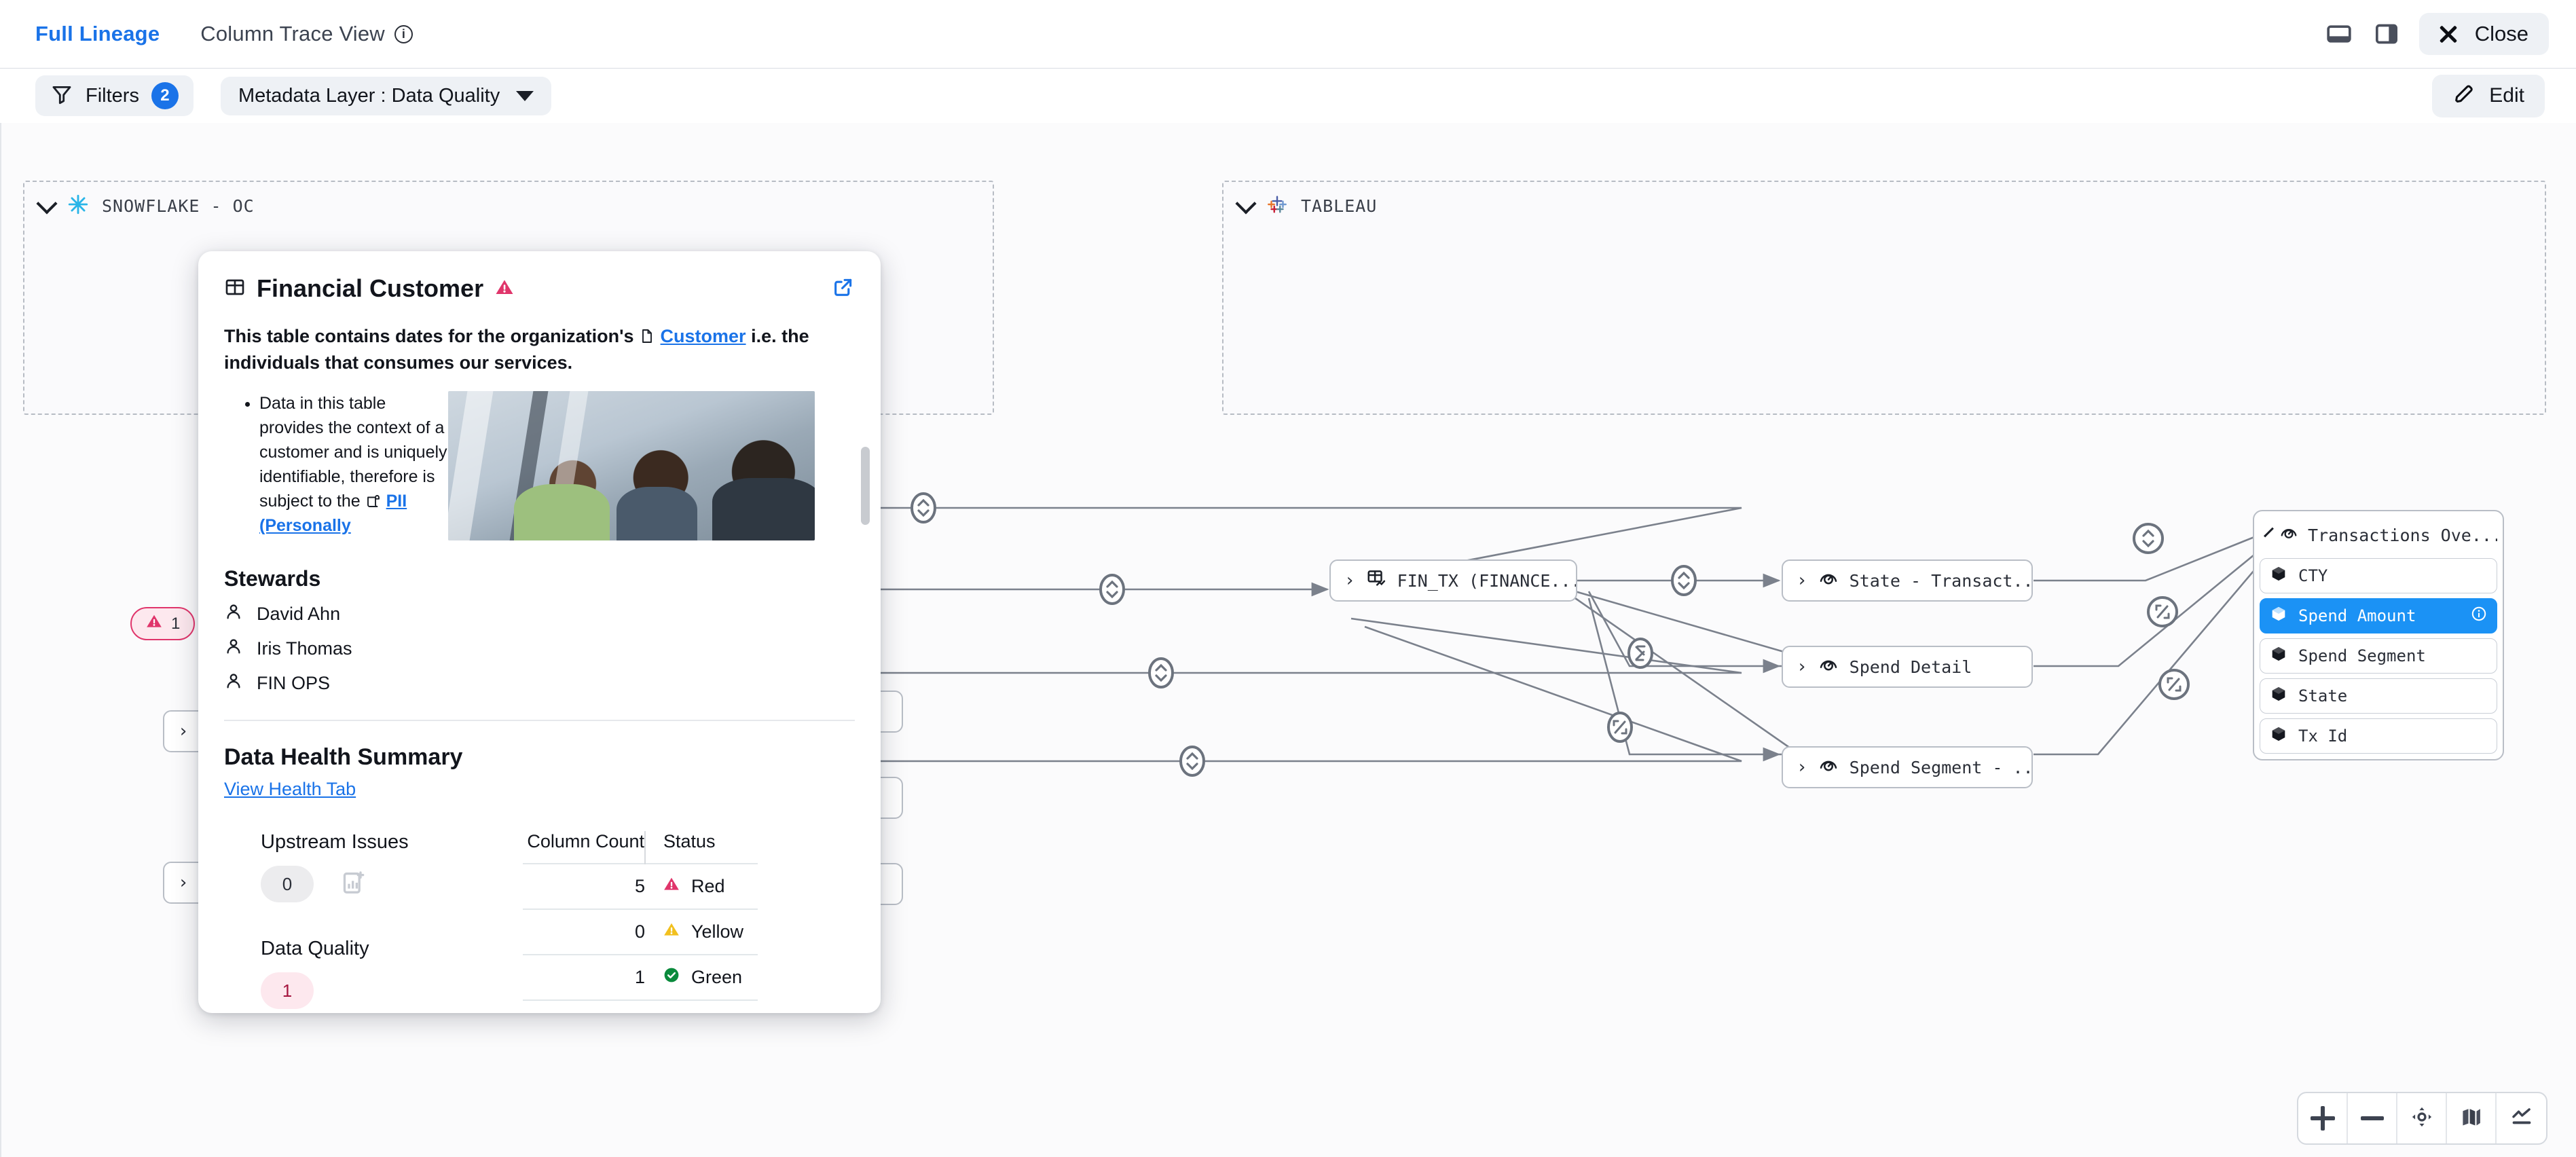 Image resolution: width=2576 pixels, height=1157 pixels. What do you see at coordinates (584, 1006) in the screenshot?
I see `cell-count: 4` at bounding box center [584, 1006].